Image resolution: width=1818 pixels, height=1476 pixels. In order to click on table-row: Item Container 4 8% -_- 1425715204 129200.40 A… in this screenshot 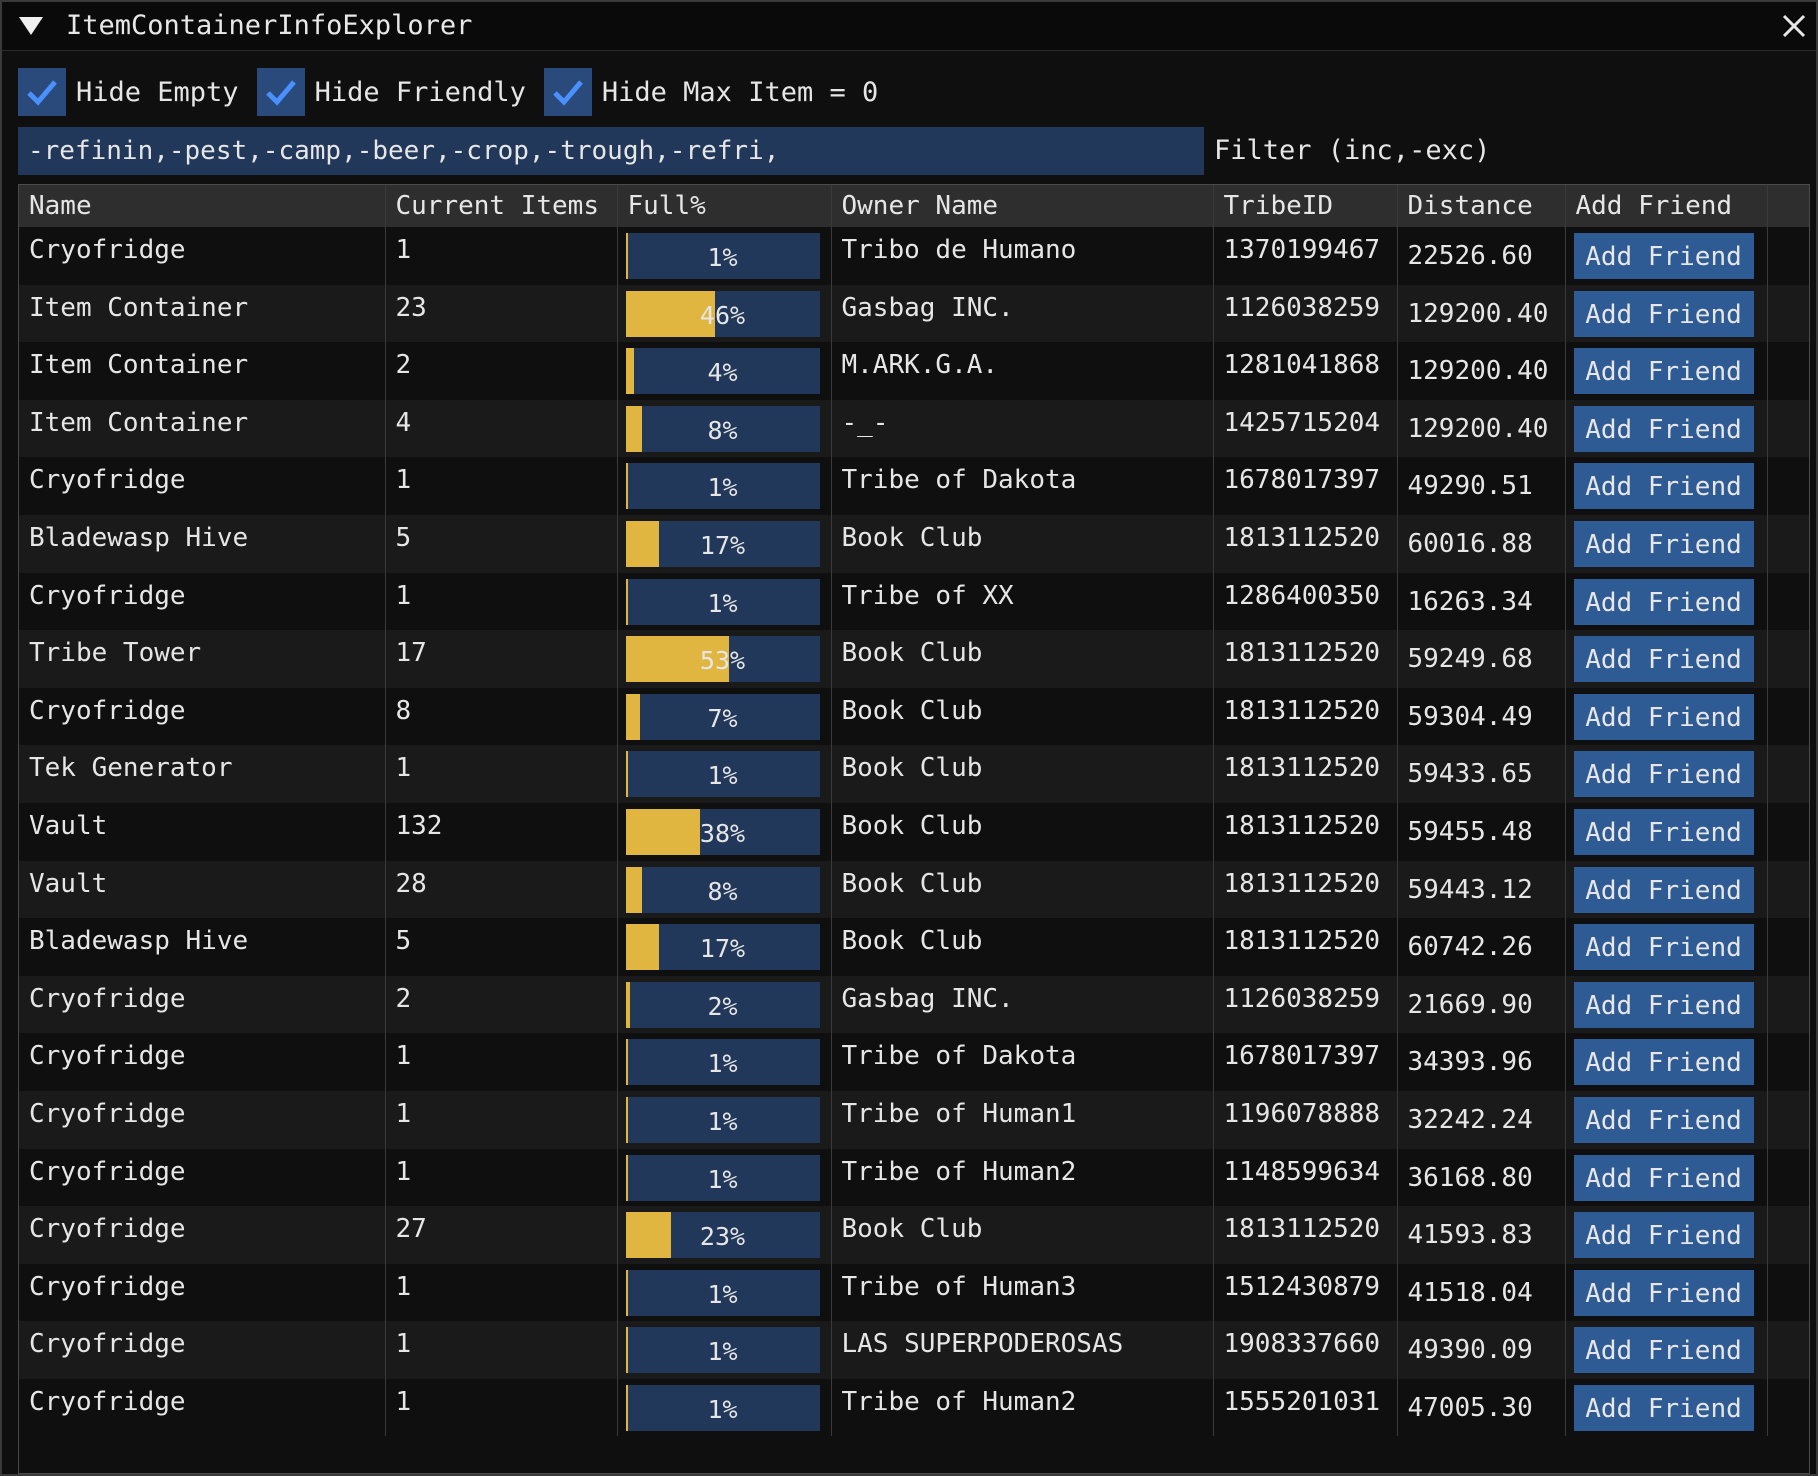, I will do `click(914, 428)`.